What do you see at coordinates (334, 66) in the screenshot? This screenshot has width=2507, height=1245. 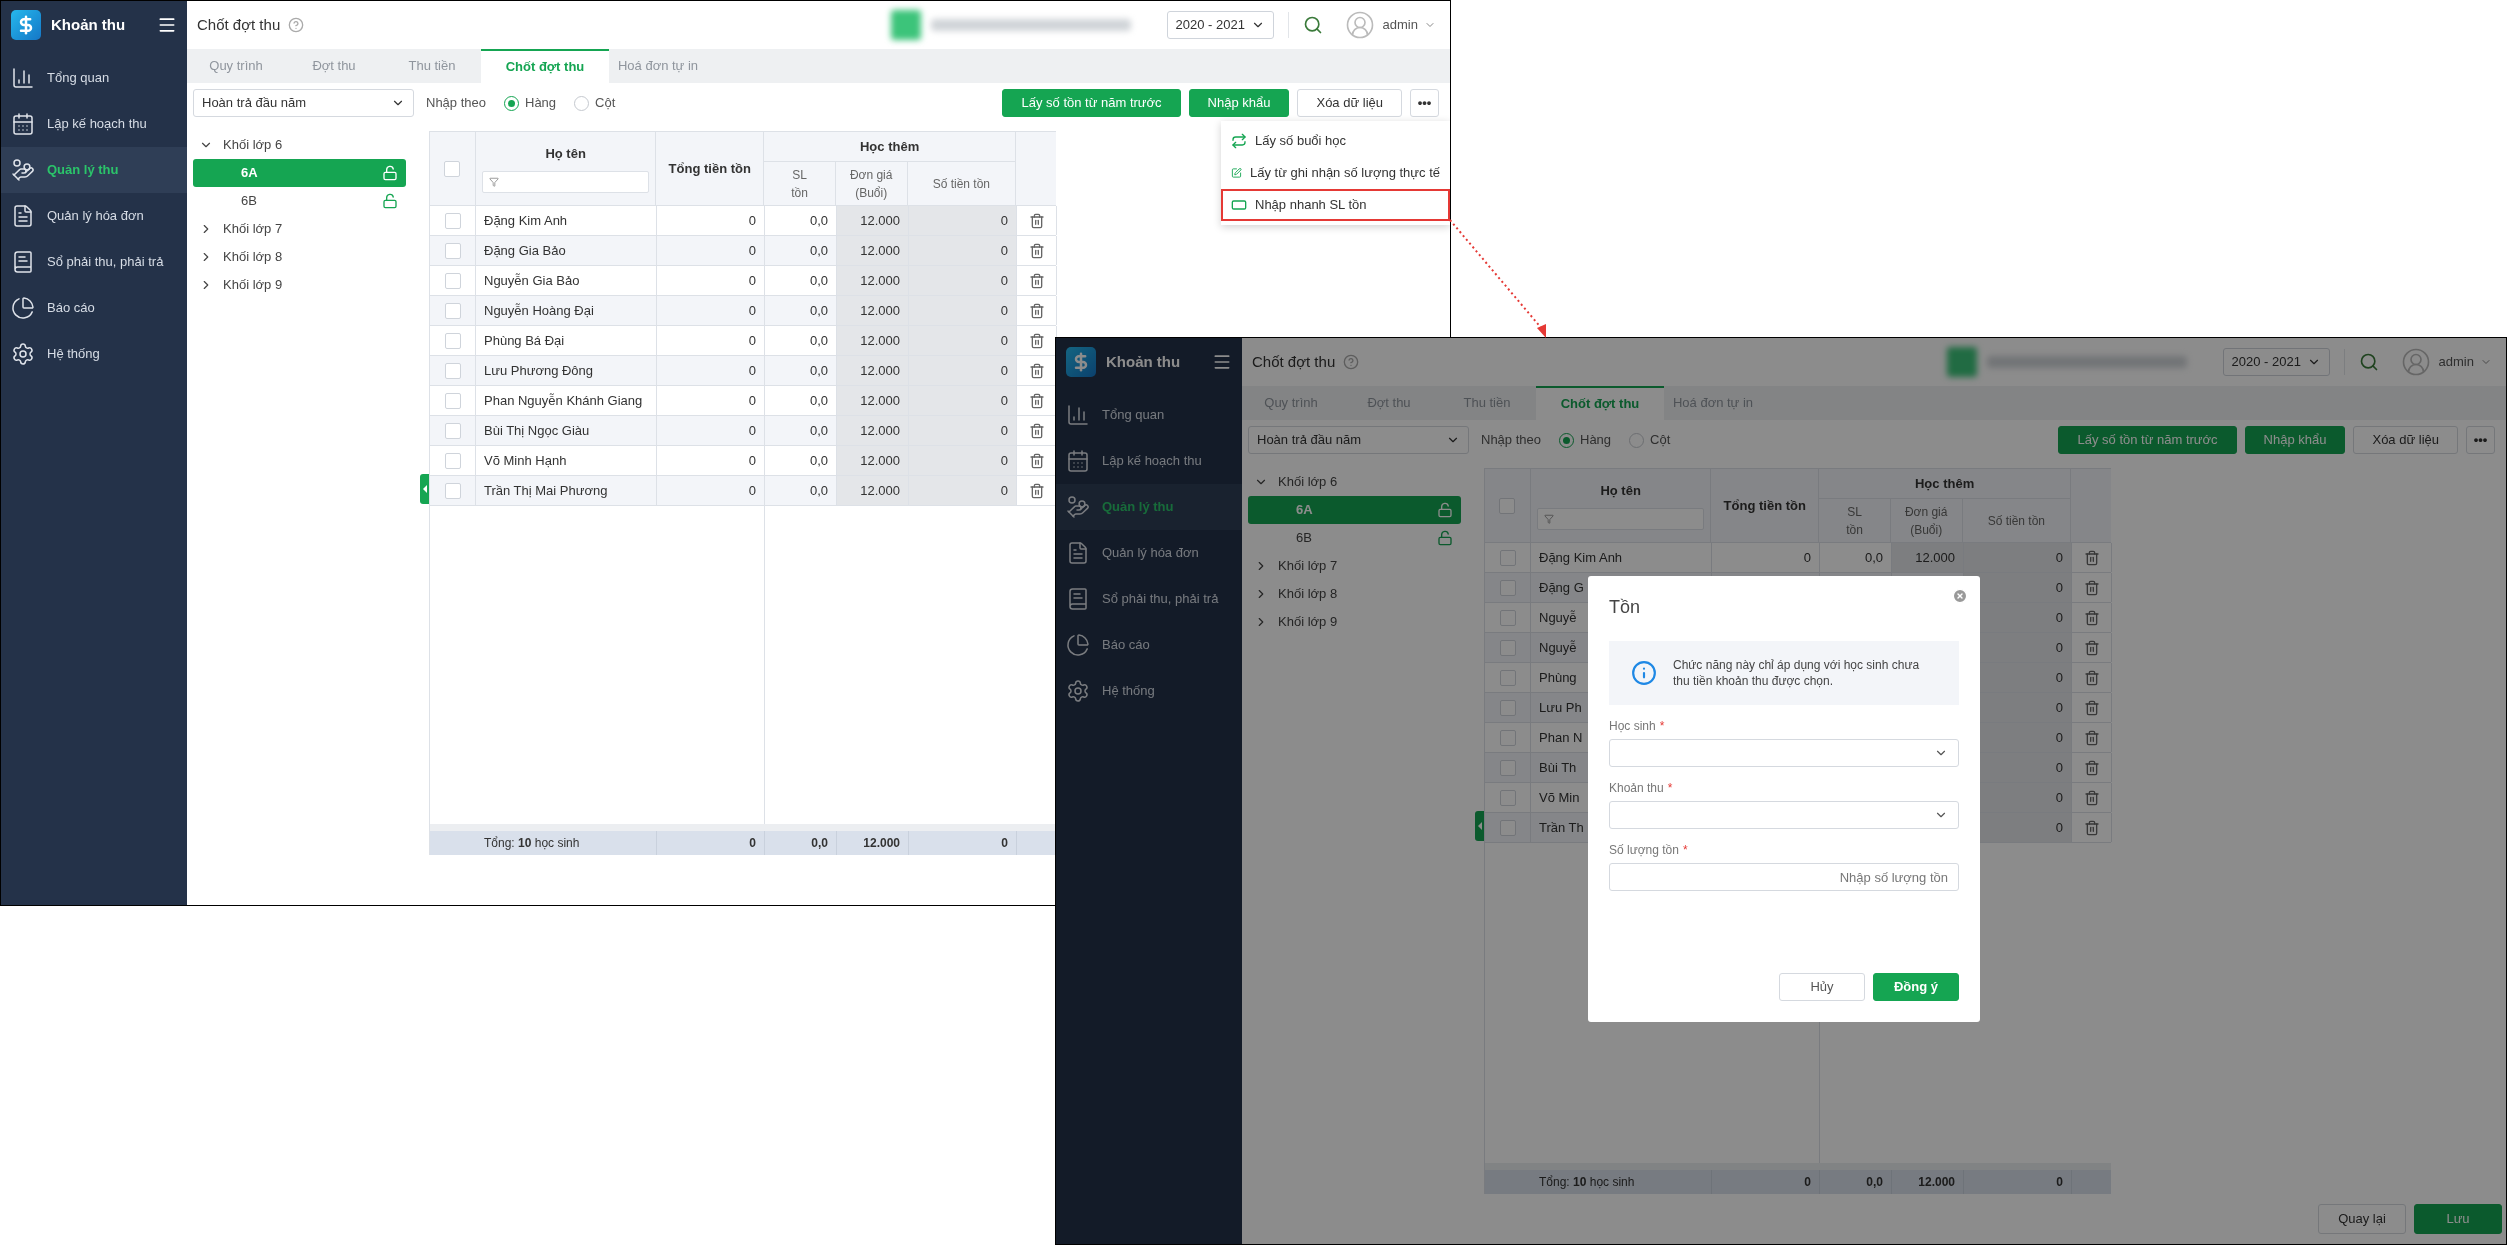 I see `tab: Đợt thu` at bounding box center [334, 66].